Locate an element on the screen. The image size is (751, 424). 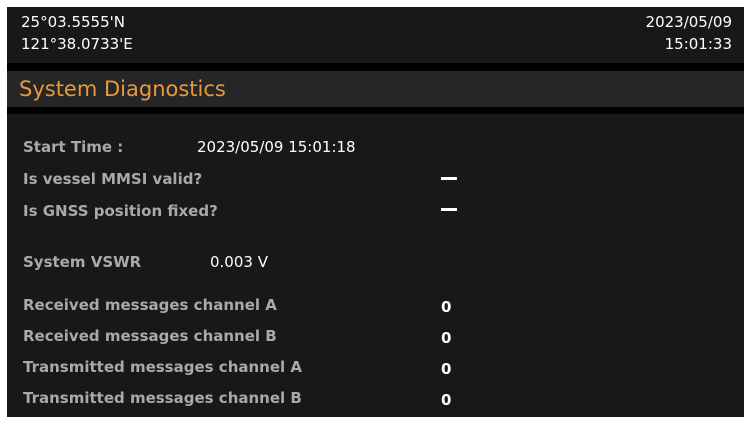
counter-label: Received messages channel B is located at coordinates (150, 336).